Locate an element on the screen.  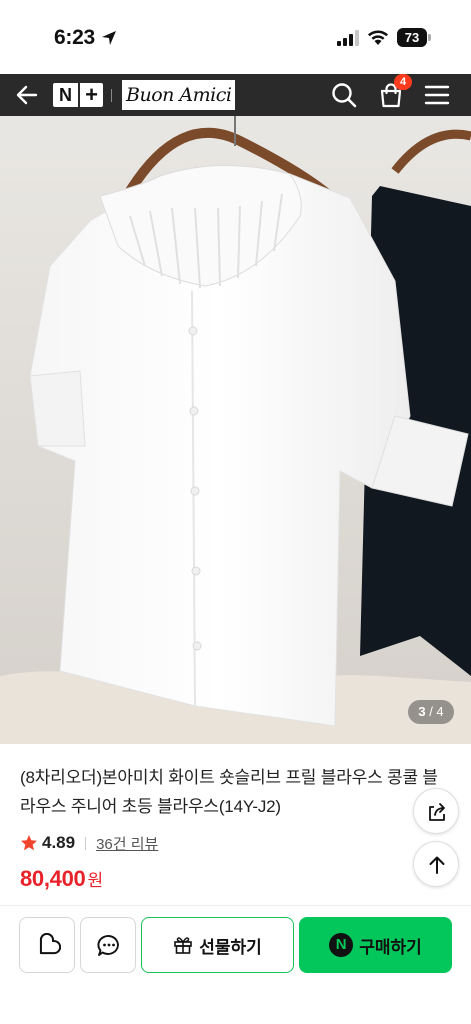
wifi-icon is located at coordinates (378, 37).